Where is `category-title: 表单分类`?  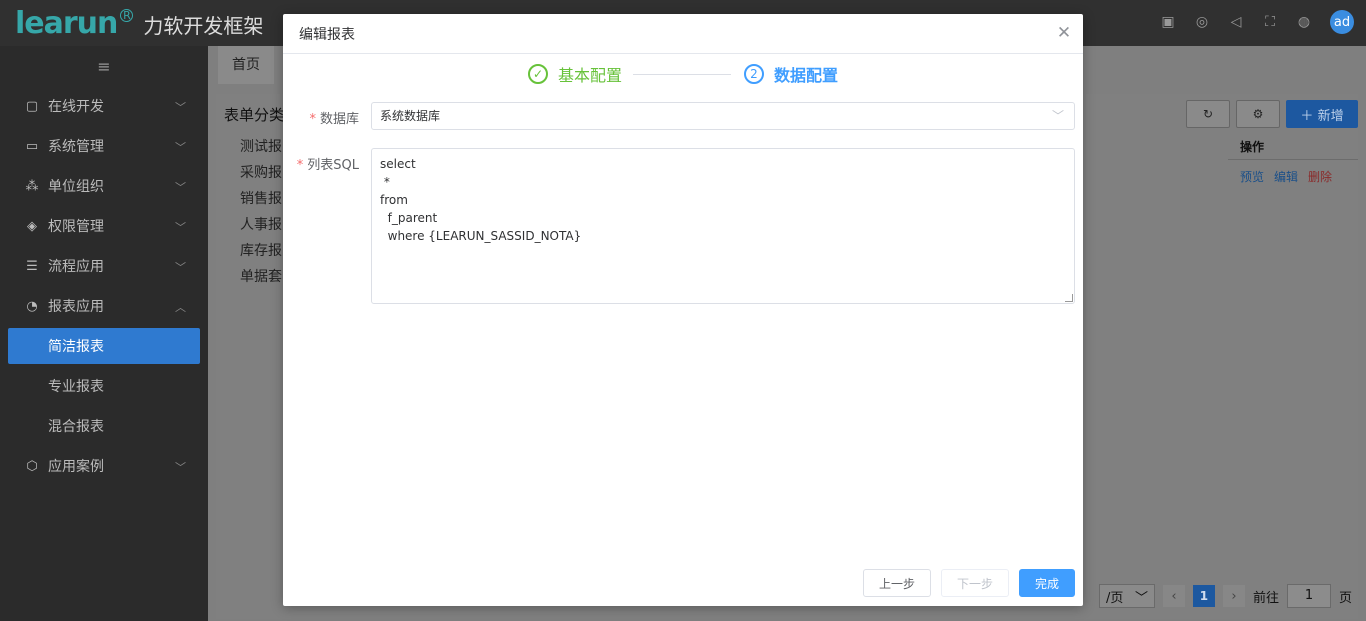
category-title: 表单分类 is located at coordinates (254, 115).